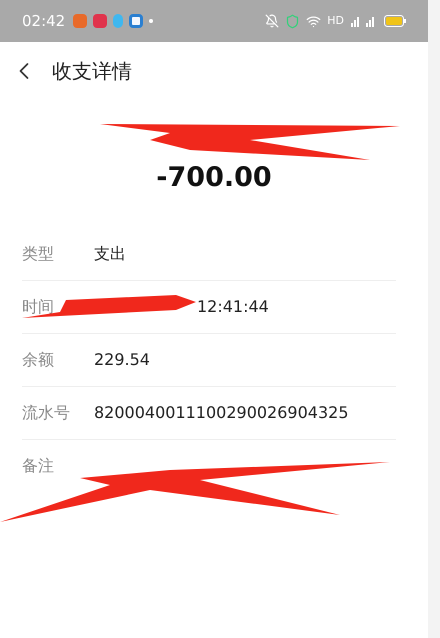 This screenshot has height=638, width=440. I want to click on page-title: 收支详情, so click(92, 71).